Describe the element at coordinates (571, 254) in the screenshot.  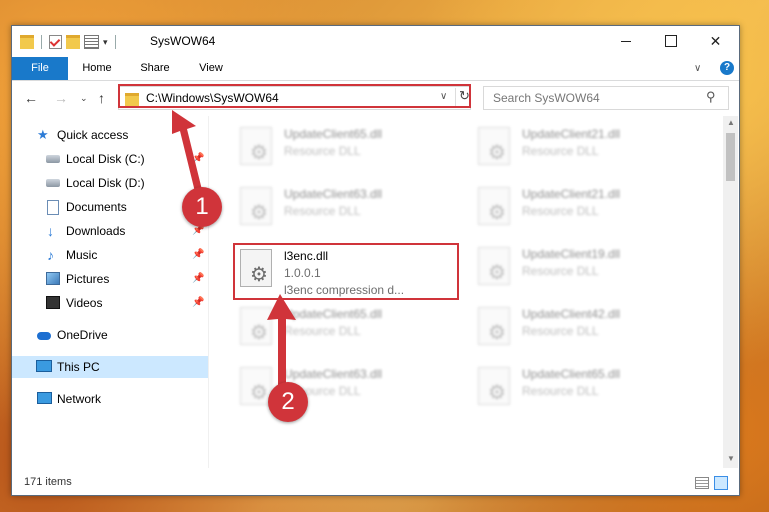
I see `file-name: UpdateClient19.dll` at that location.